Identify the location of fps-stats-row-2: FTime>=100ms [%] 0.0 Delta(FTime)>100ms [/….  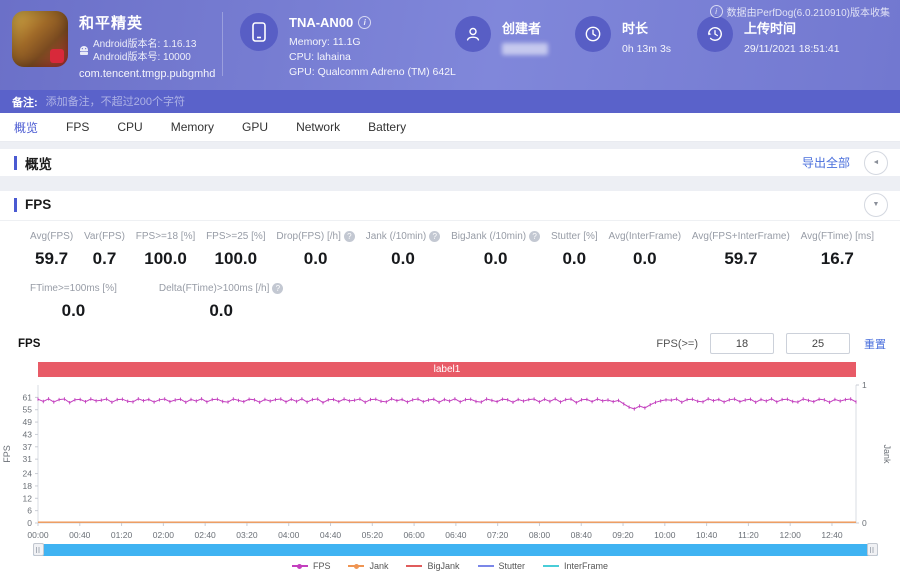
(450, 295).